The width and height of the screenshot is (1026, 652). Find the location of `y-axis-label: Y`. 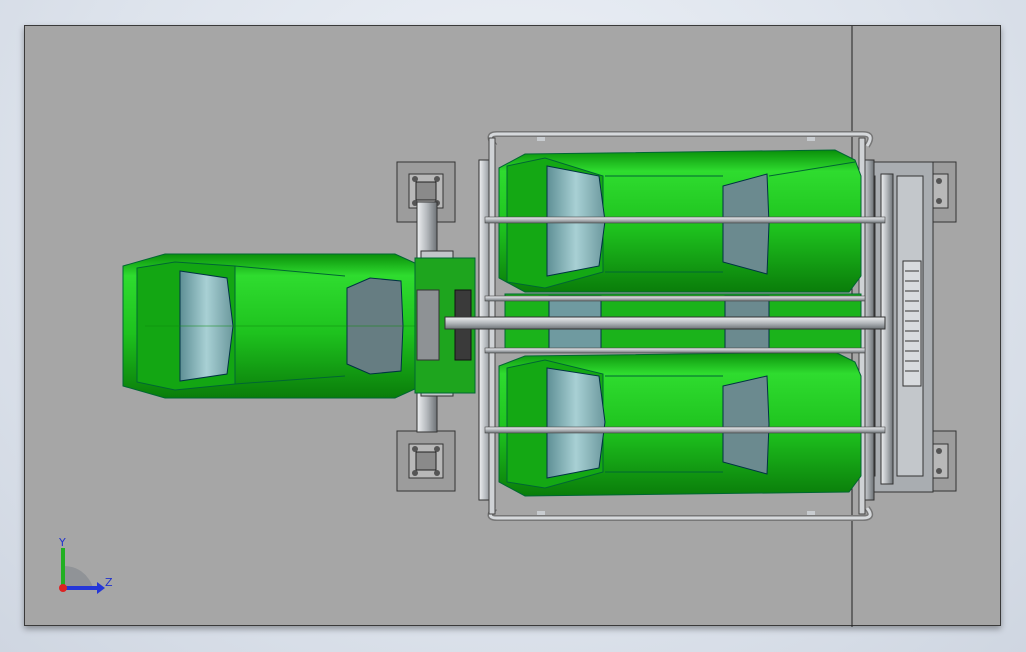

y-axis-label: Y is located at coordinates (62, 542).